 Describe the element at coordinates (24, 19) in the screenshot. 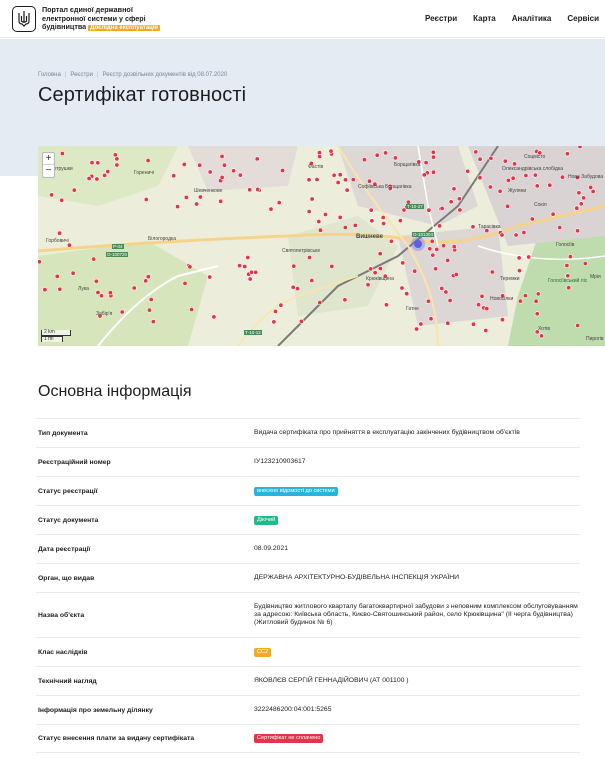

I see `trident-logo-icon` at that location.